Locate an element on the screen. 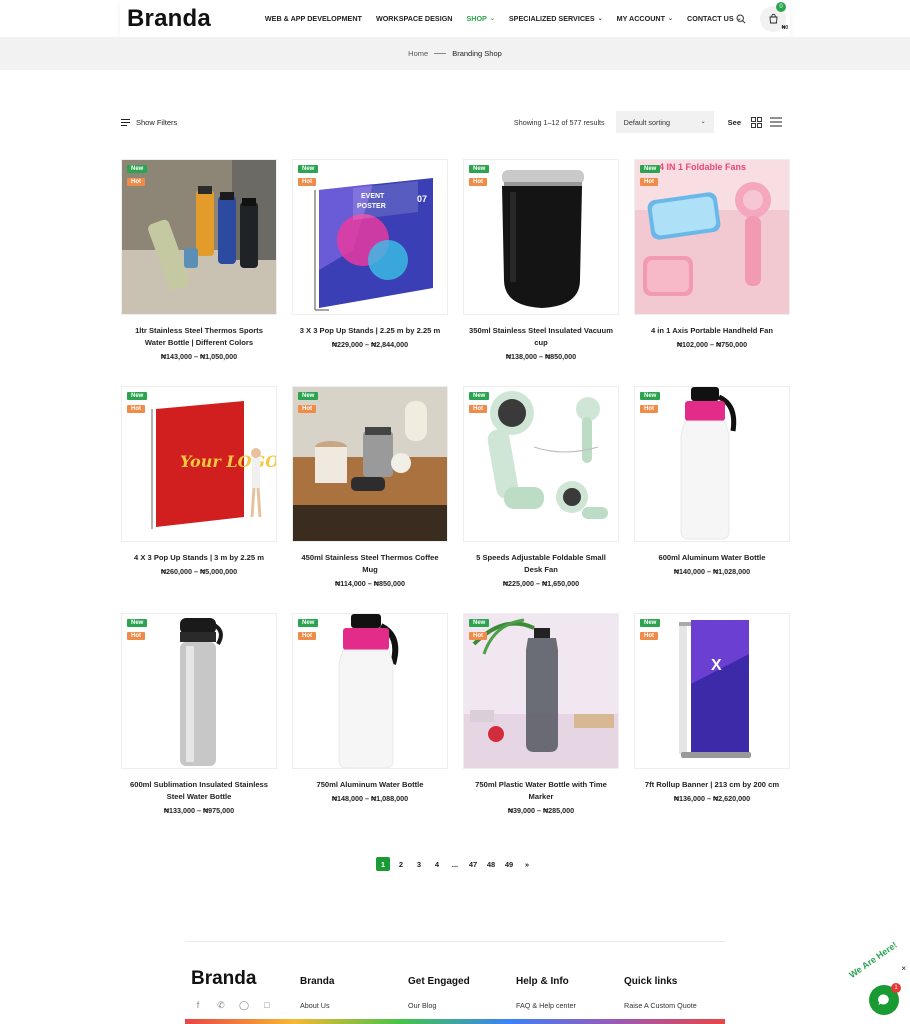 The height and width of the screenshot is (1024, 910). product-title: 4 X 3 Pop Up Stands | 3 m by 2.25 m is located at coordinates (199, 558).